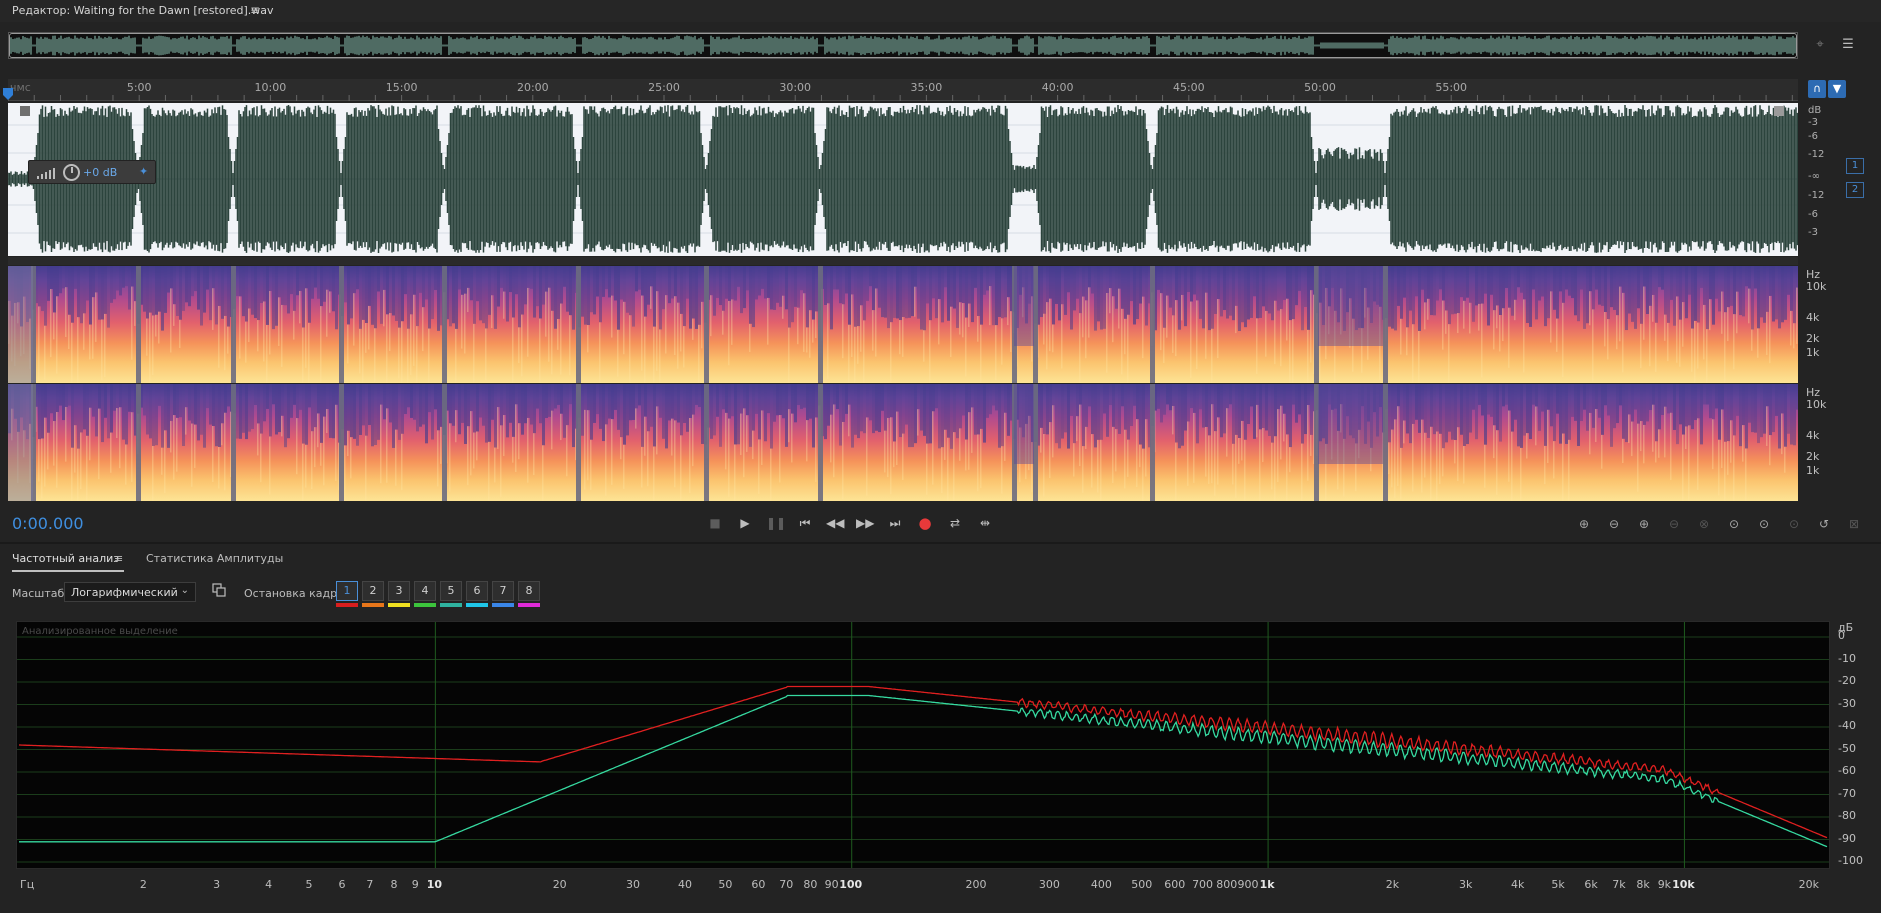 This screenshot has height=913, width=1881. What do you see at coordinates (1813, 352) in the screenshot?
I see `hz-scale-label: 1k` at bounding box center [1813, 352].